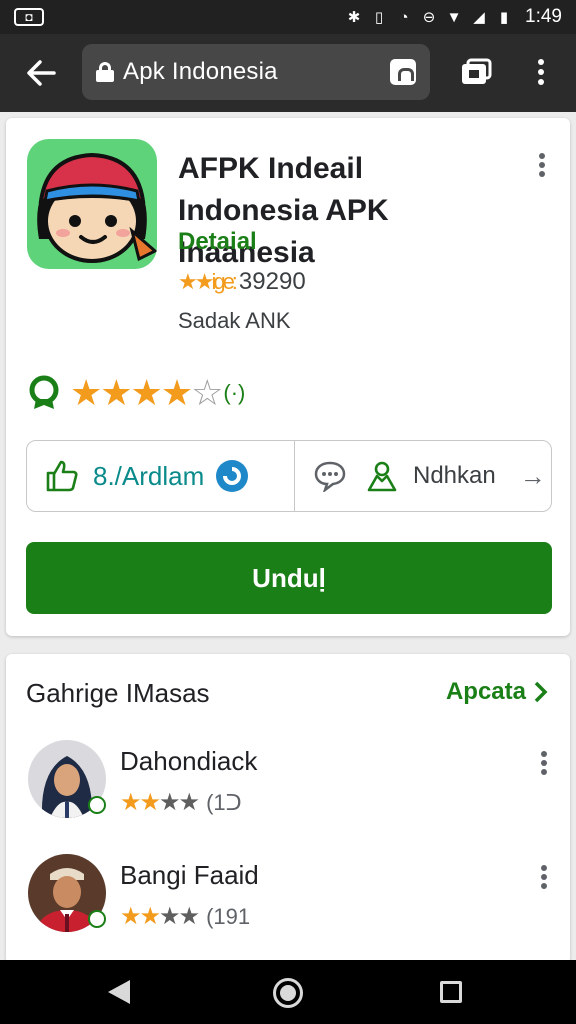 The height and width of the screenshot is (1024, 576). Describe the element at coordinates (234, 392) in the screenshot. I see `rating-count: (·)` at that location.